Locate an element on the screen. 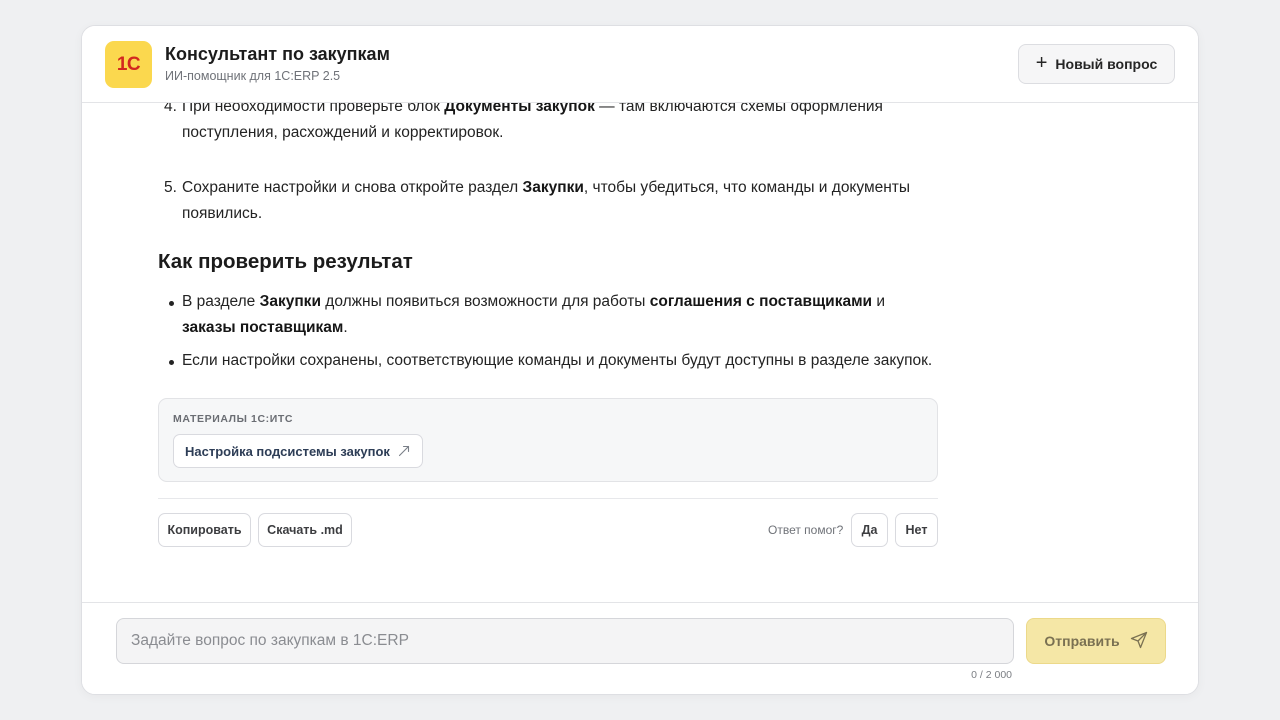 The width and height of the screenshot is (1280, 720). answer-divider is located at coordinates (548, 498).